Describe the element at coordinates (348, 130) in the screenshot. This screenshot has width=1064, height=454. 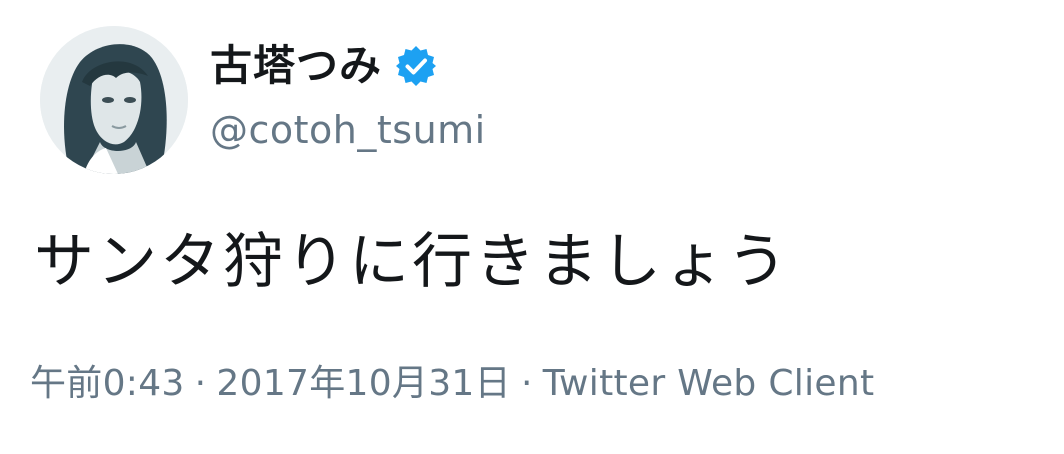
I see `user-handle: @cotoh_tsumi` at that location.